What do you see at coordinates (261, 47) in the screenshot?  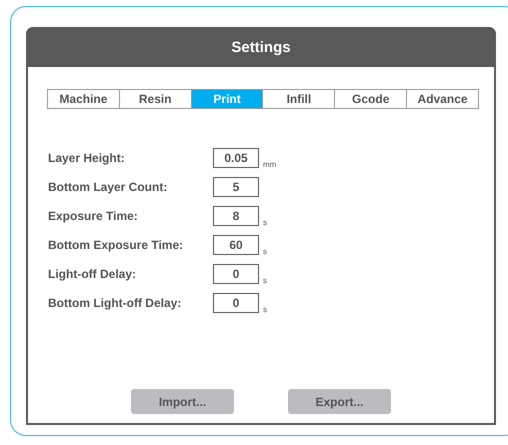 I see `window-title: Settings` at bounding box center [261, 47].